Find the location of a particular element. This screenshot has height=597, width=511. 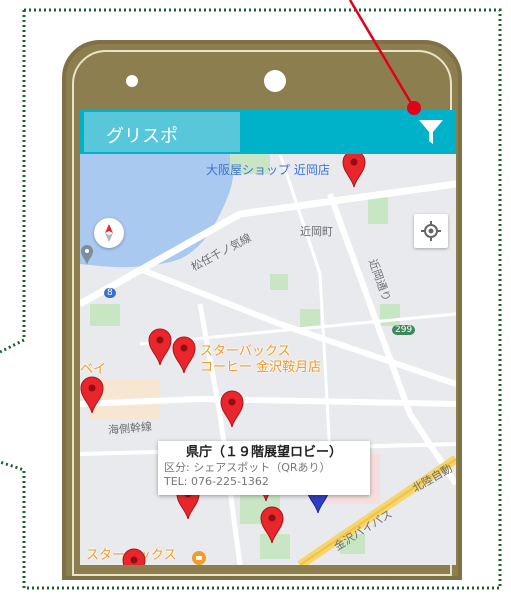

starbucks-icon is located at coordinates (199, 558).